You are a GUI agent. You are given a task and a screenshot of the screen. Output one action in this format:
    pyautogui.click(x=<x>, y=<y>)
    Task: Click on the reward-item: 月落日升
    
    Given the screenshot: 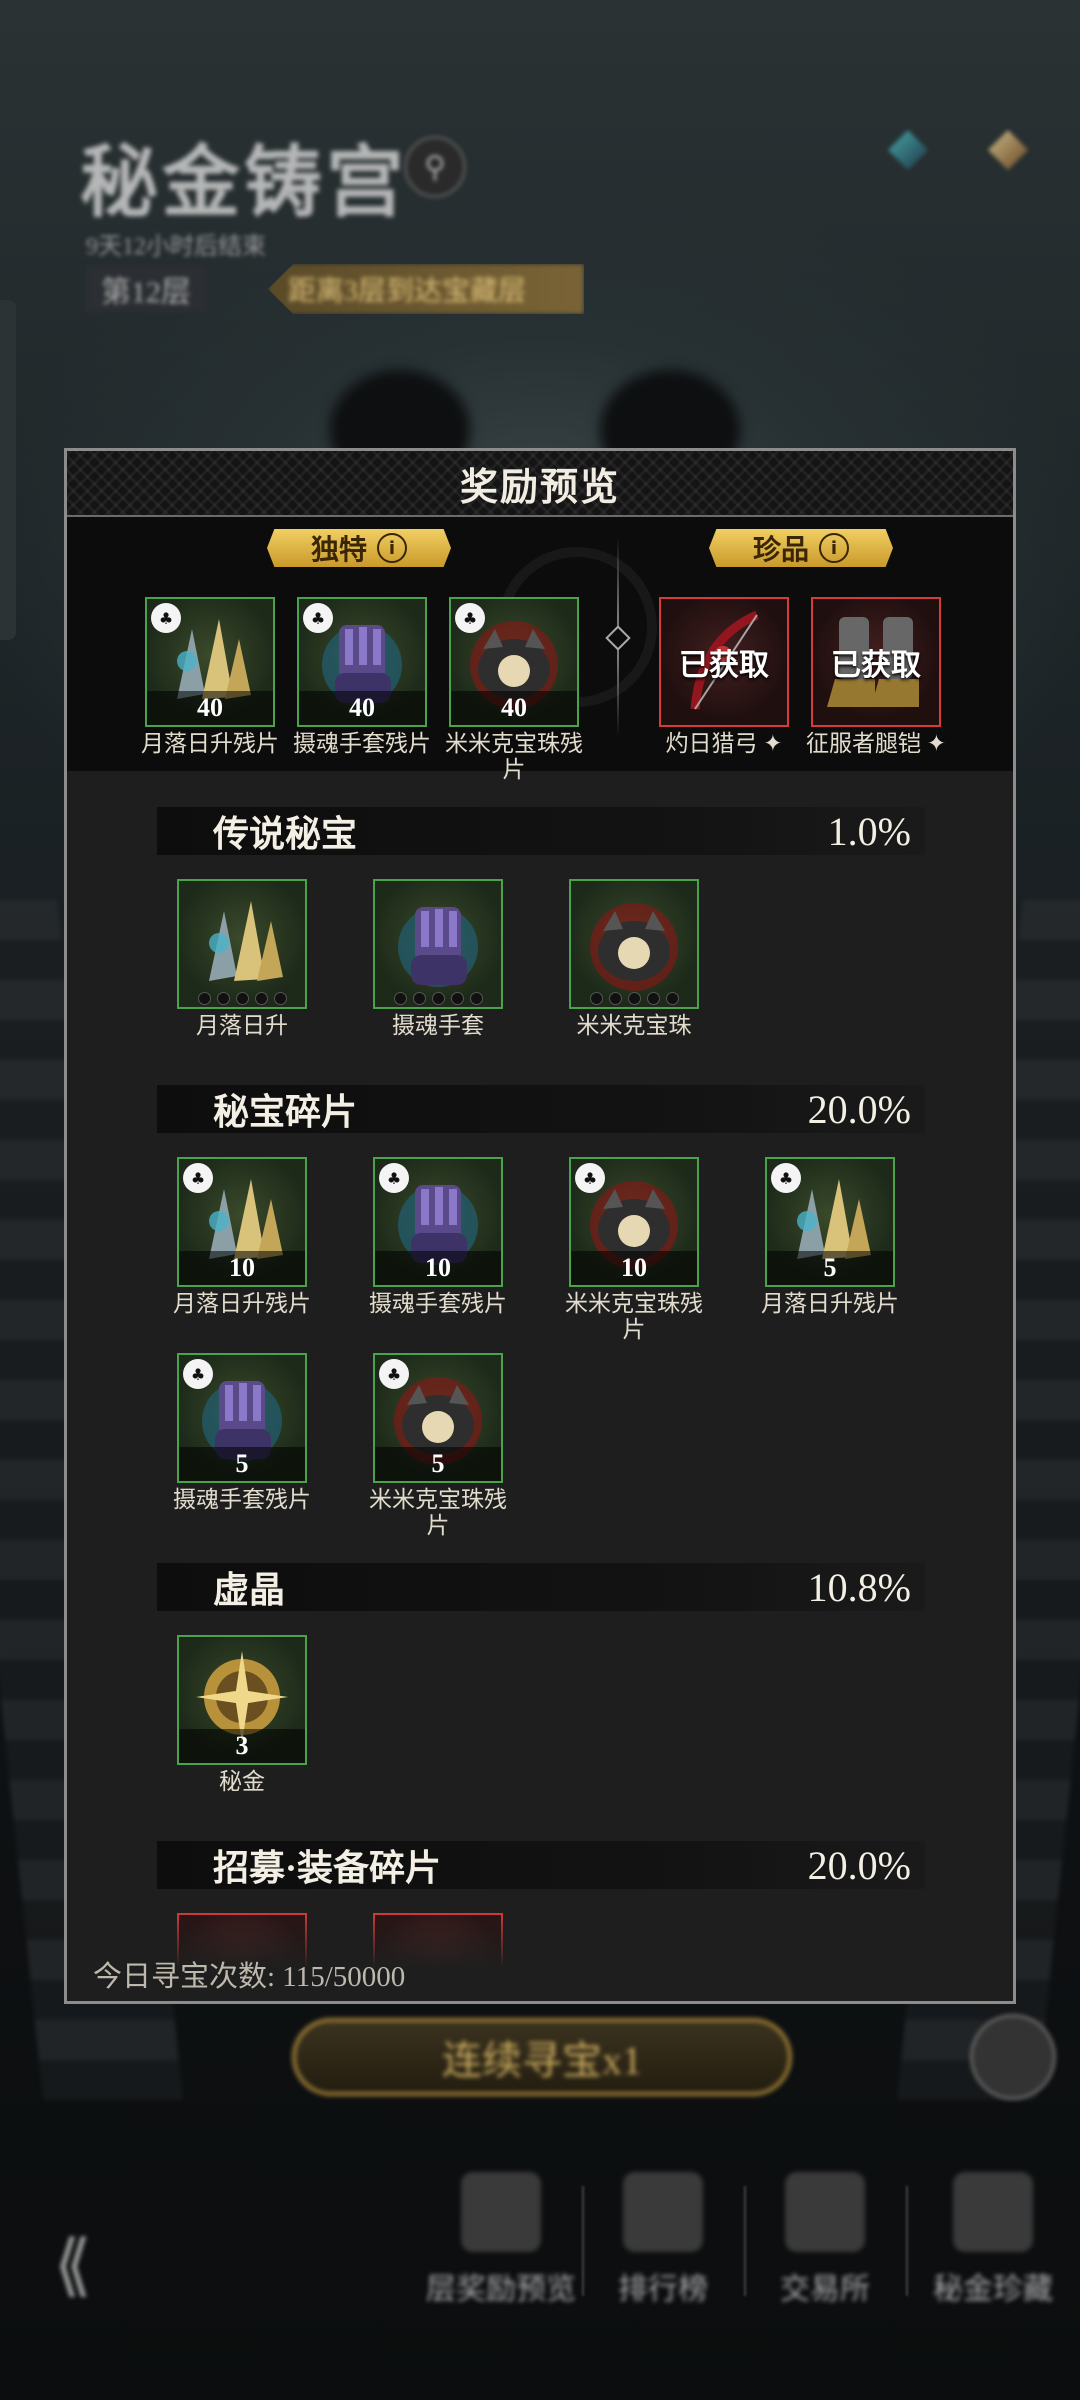 What is the action you would take?
    pyautogui.click(x=242, y=959)
    